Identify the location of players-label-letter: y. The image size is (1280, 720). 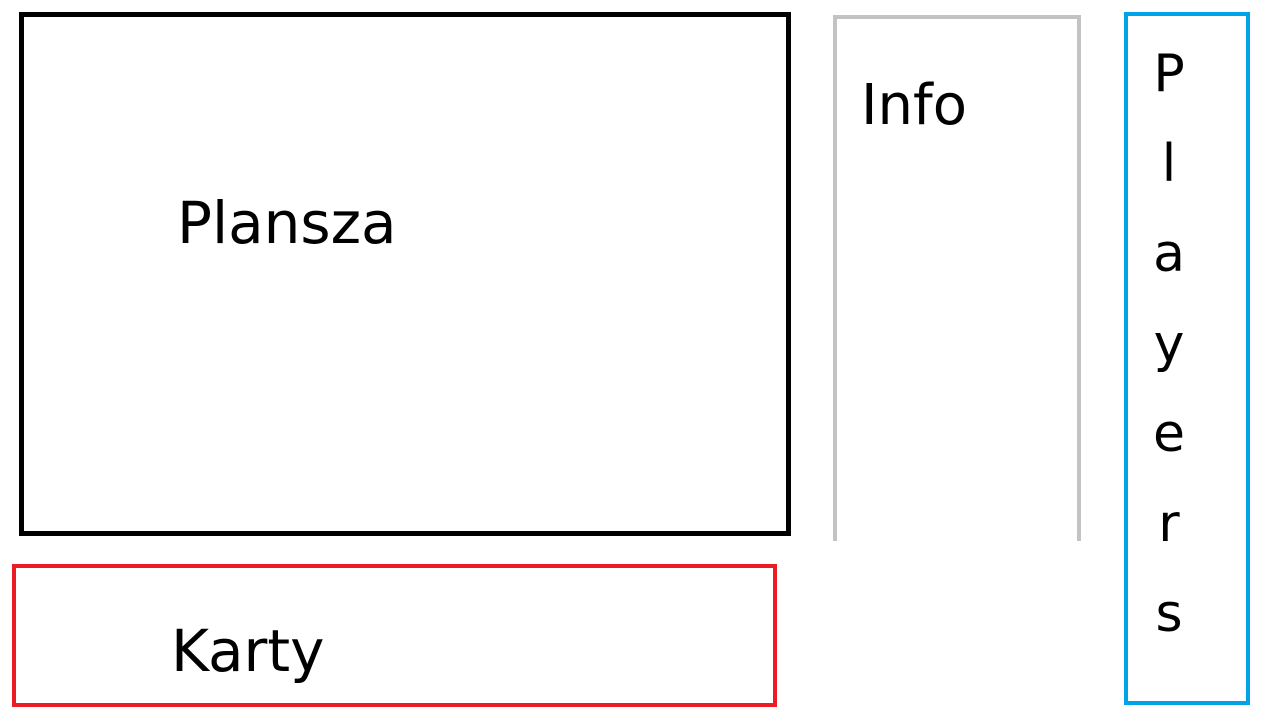
(1169, 344).